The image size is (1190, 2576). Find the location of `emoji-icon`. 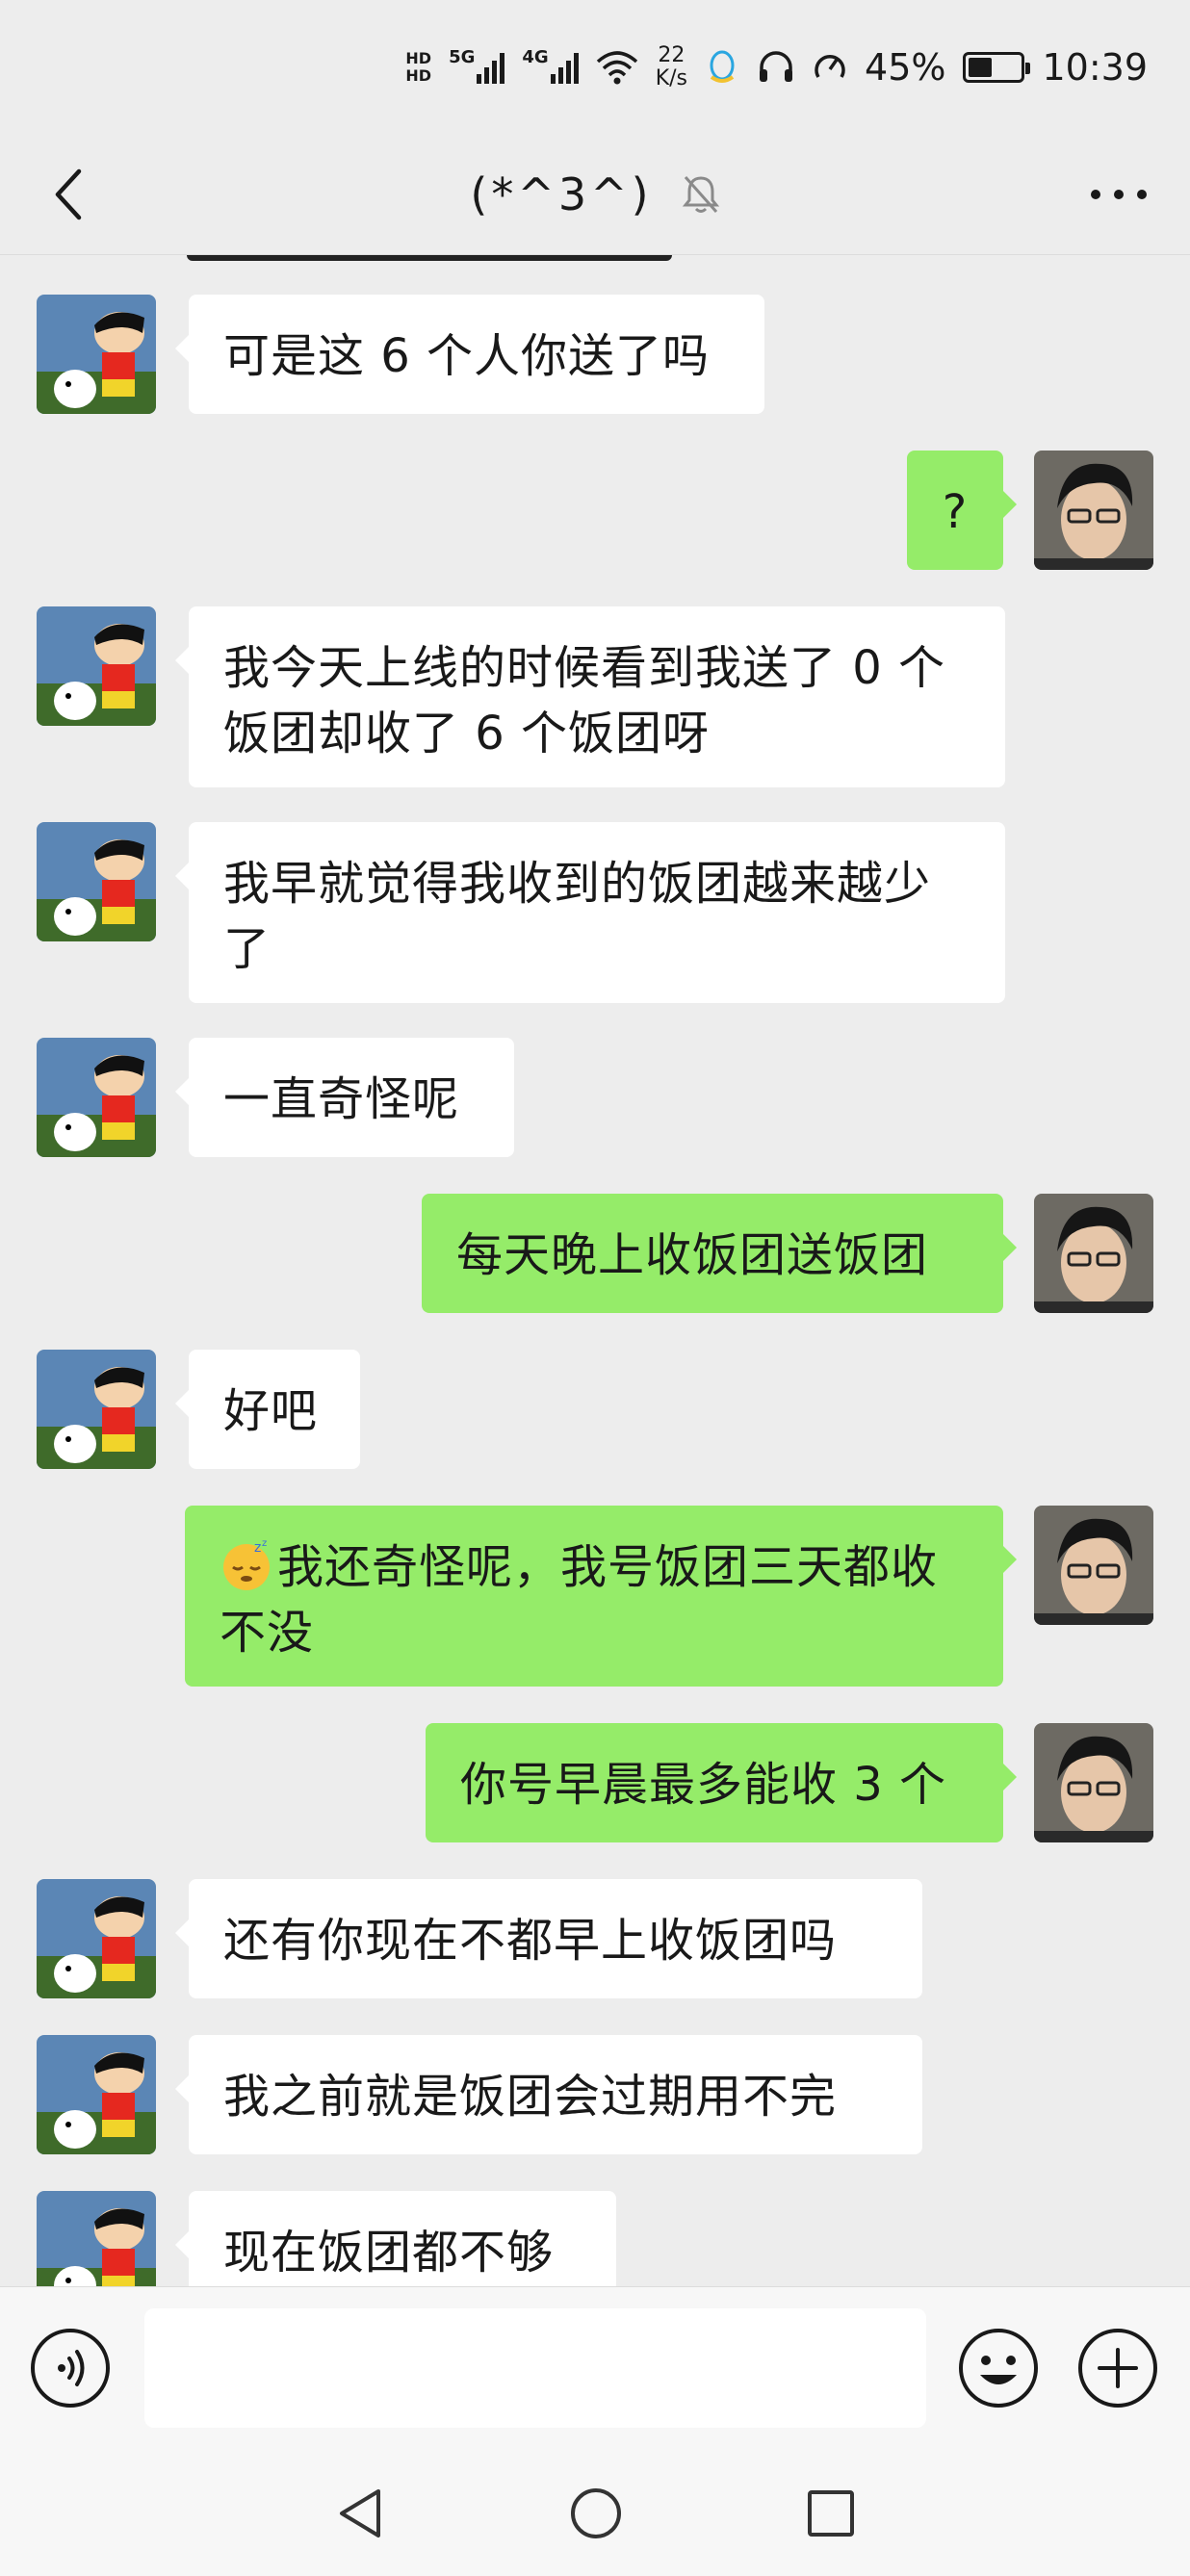

emoji-icon is located at coordinates (999, 2368).